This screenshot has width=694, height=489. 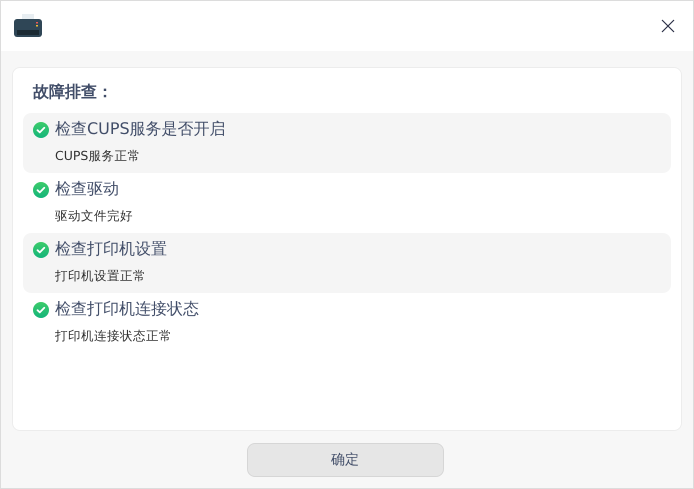 What do you see at coordinates (28, 26) in the screenshot?
I see `printer-icon` at bounding box center [28, 26].